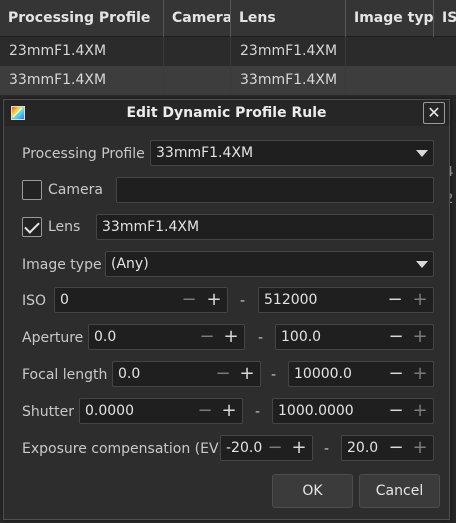  Describe the element at coordinates (354, 337) in the screenshot. I see `aperture-max-spinbox: 100.0 − +` at that location.